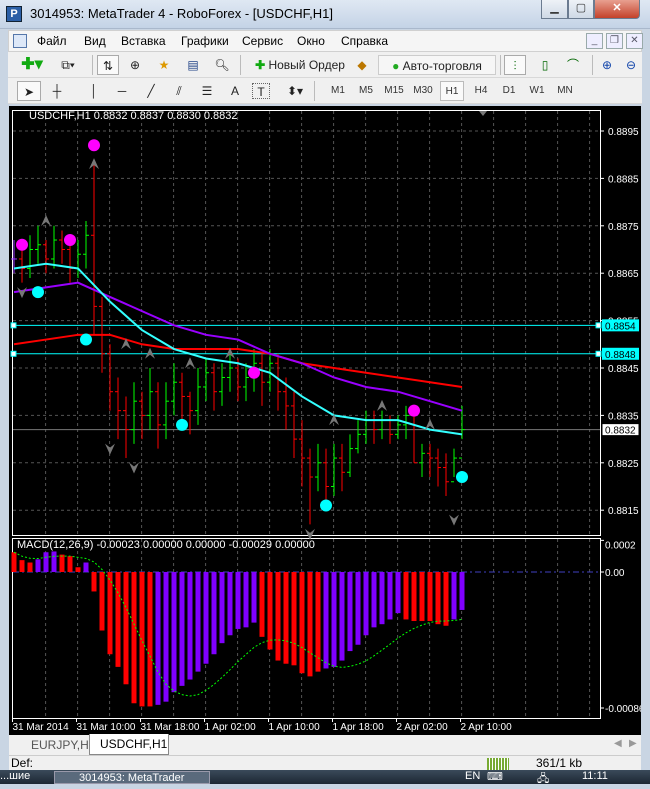  What do you see at coordinates (545, 65) in the screenshot?
I see `candlestick-button: ▯` at bounding box center [545, 65].